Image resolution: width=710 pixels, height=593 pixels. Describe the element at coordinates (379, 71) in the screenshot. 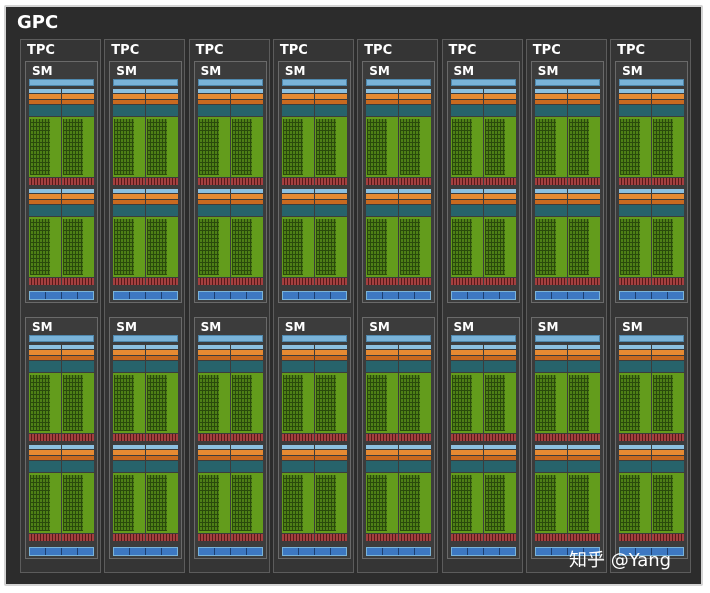

I see `sm-label: SM` at that location.